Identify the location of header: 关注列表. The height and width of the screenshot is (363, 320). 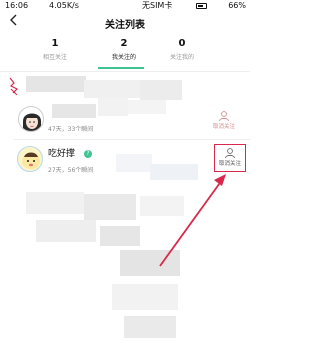
(125, 23).